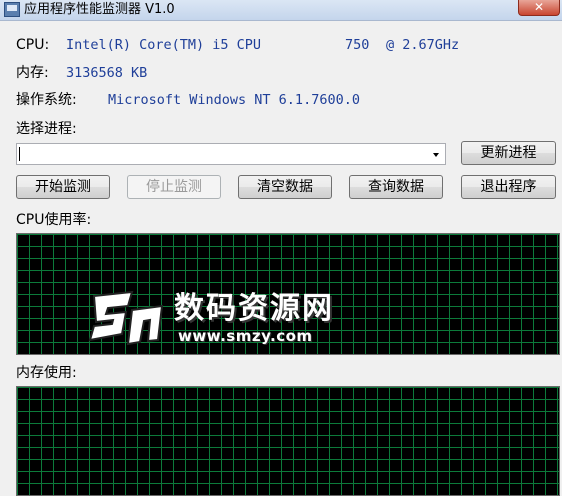 This screenshot has width=562, height=496. What do you see at coordinates (234, 100) in the screenshot?
I see `os-value: Microsoft Windows NT 6.1.7600.0` at bounding box center [234, 100].